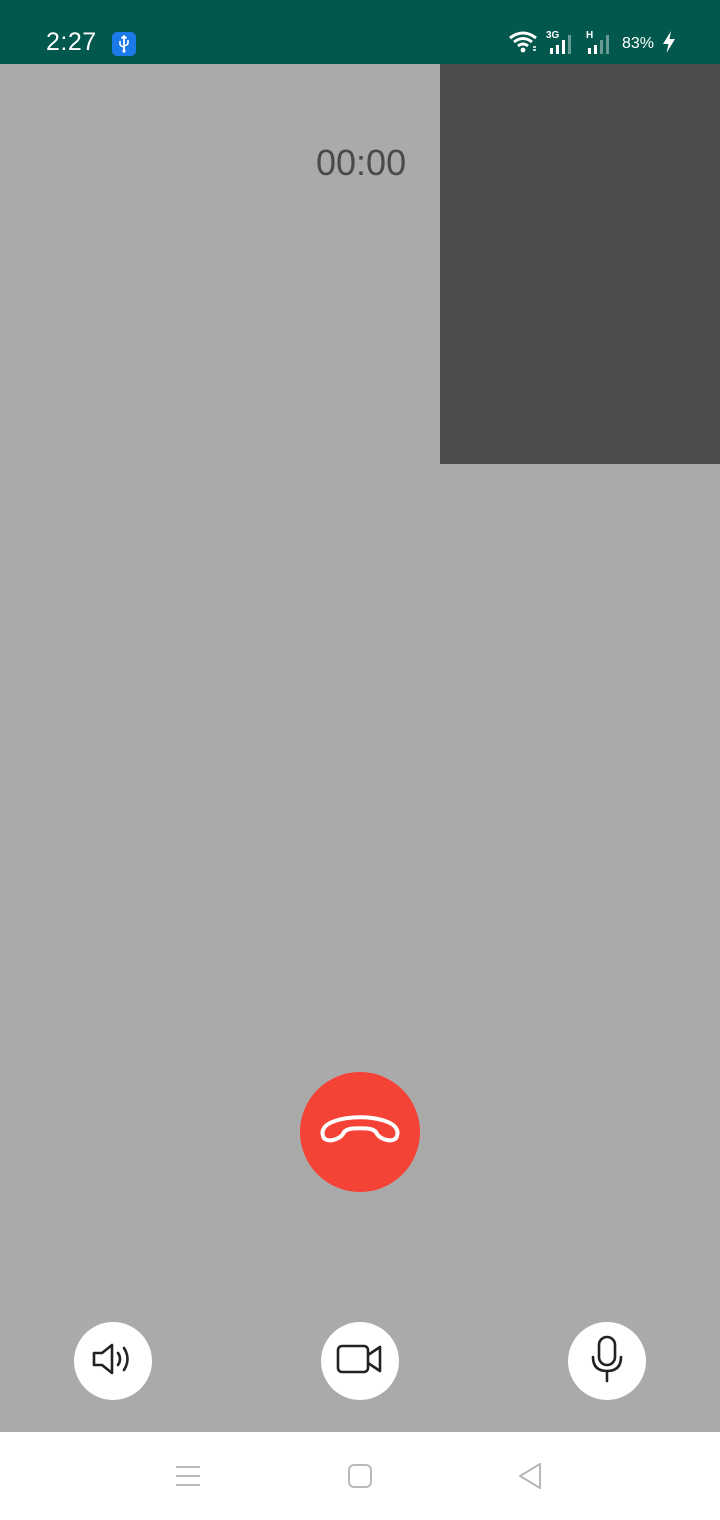  What do you see at coordinates (523, 44) in the screenshot?
I see `wifi-icon` at bounding box center [523, 44].